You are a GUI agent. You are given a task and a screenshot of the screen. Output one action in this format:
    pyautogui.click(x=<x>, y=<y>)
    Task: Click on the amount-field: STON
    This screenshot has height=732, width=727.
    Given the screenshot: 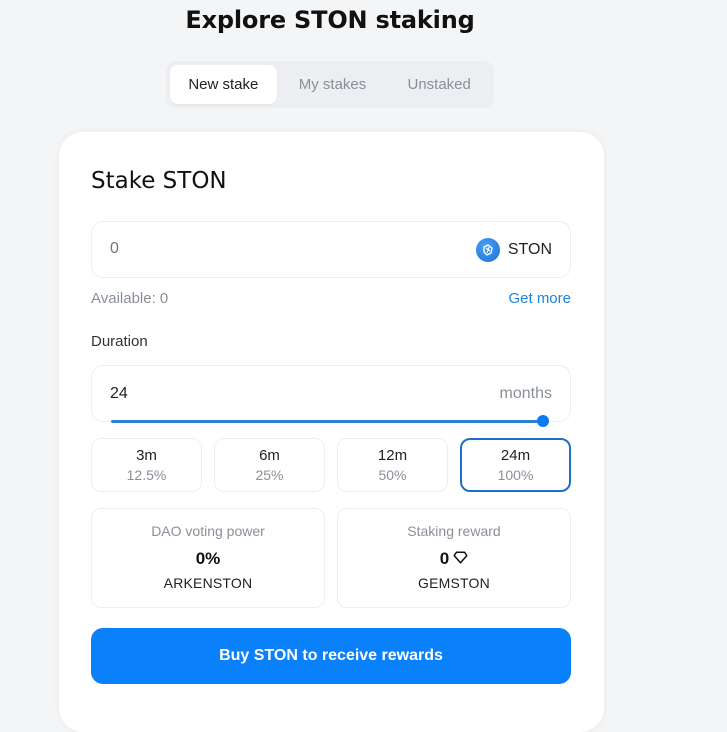 What is the action you would take?
    pyautogui.click(x=331, y=249)
    